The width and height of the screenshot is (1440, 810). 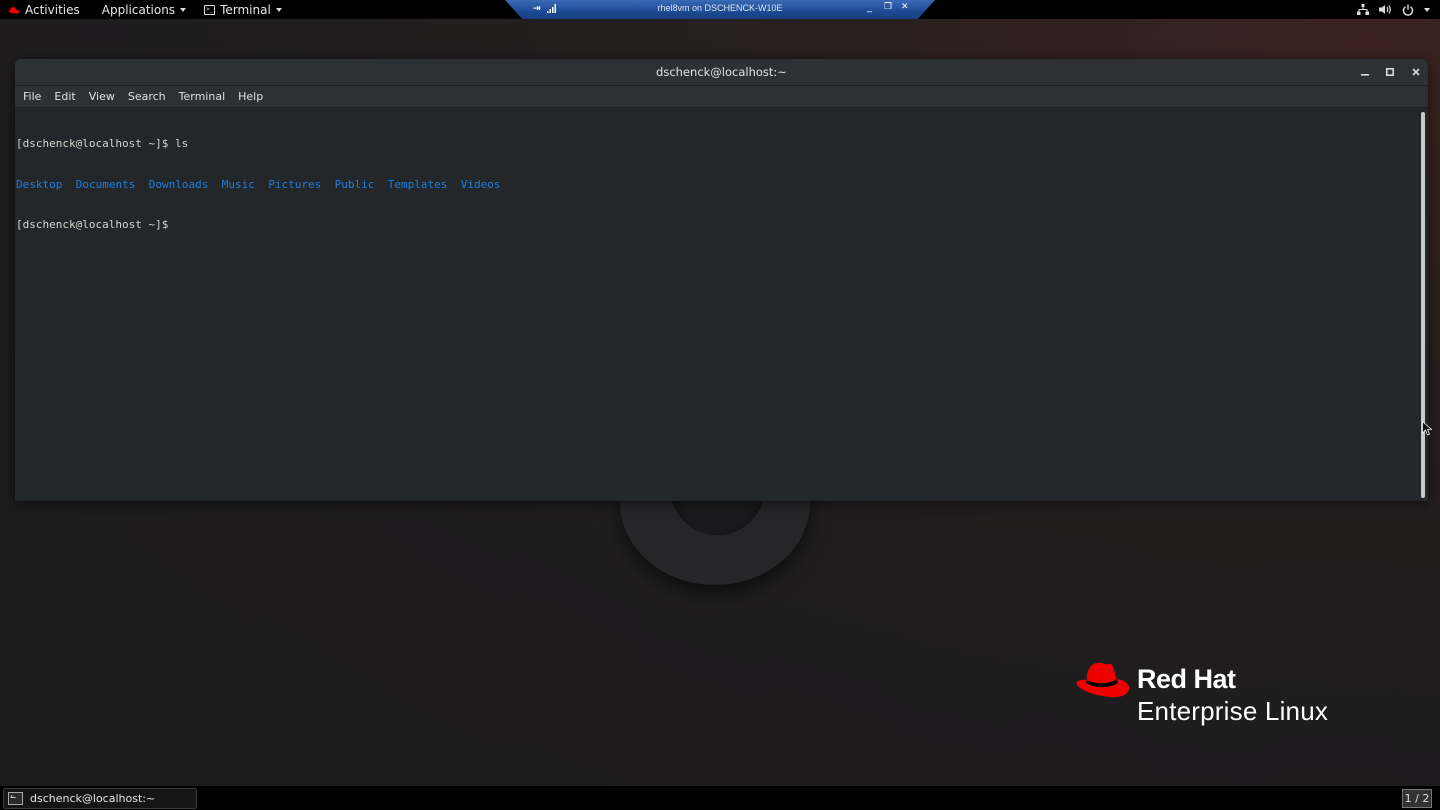 What do you see at coordinates (1408, 10) in the screenshot?
I see `power-icon` at bounding box center [1408, 10].